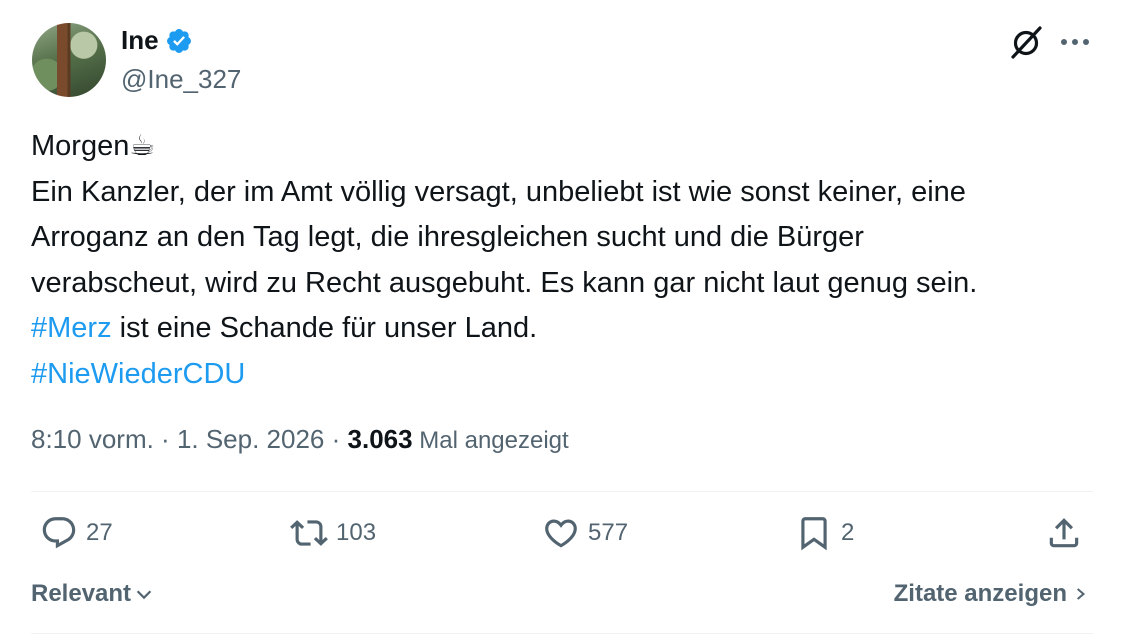 The width and height of the screenshot is (1123, 635). Describe the element at coordinates (309, 533) in the screenshot. I see `repost-icon` at that location.